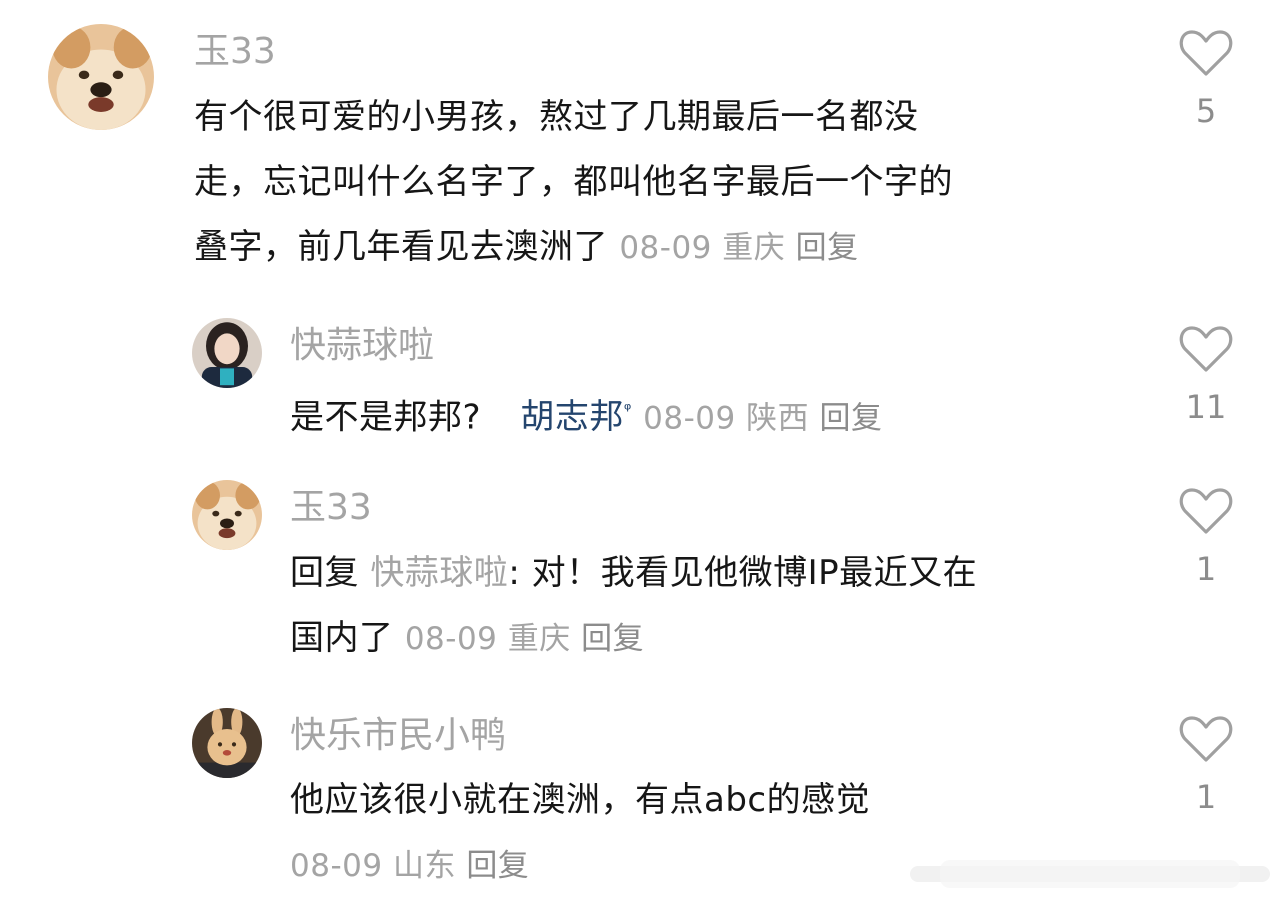  I want to click on mention-link: 快蒜球啦, so click(439, 573).